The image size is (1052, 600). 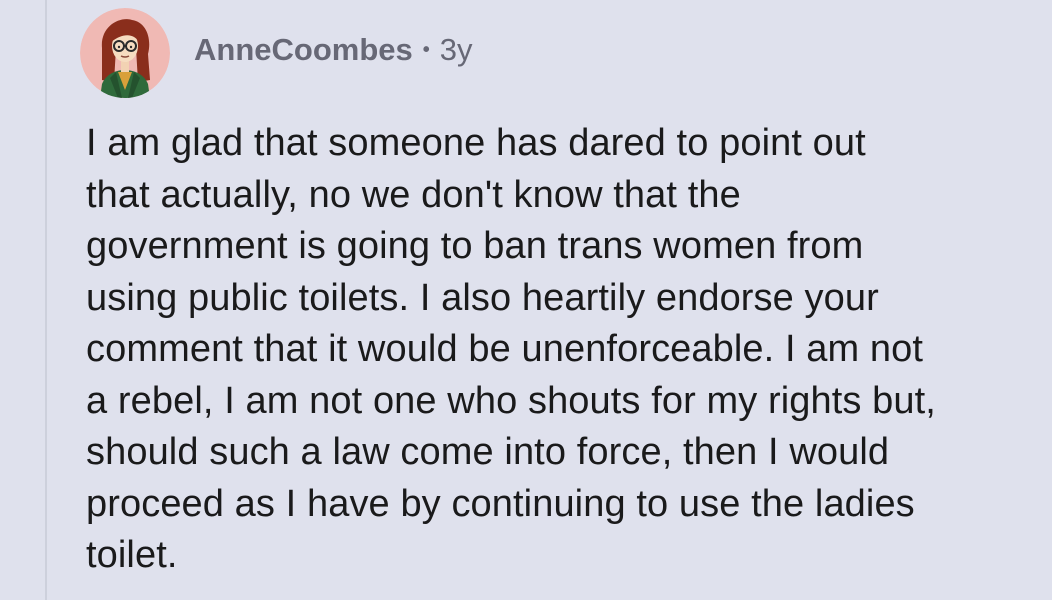 I want to click on user-avatar, so click(x=125, y=53).